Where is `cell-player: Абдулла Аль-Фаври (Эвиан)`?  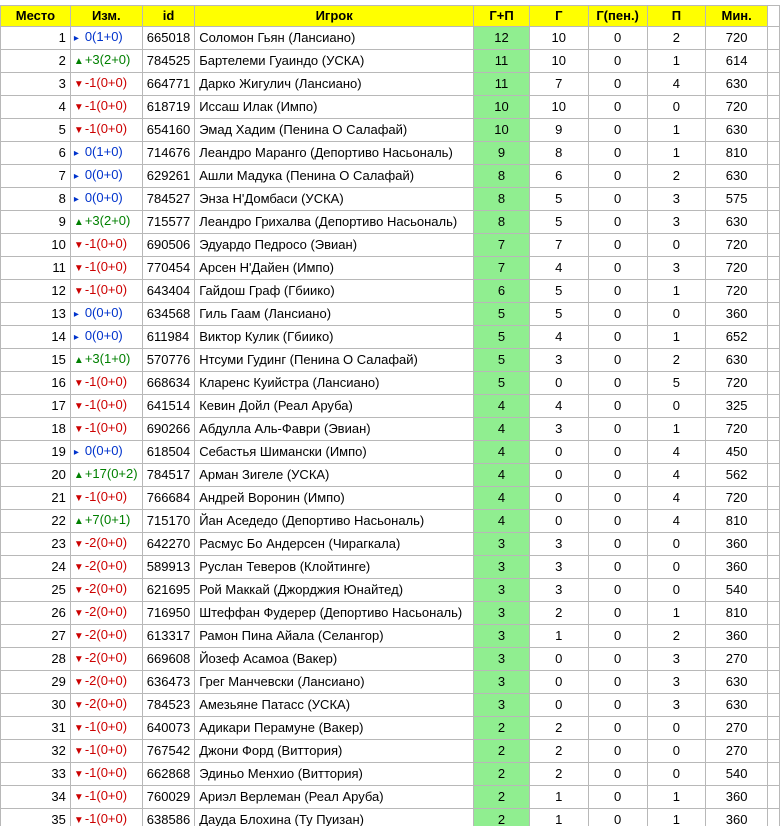
cell-player: Абдулла Аль-Фаври (Эвиан) is located at coordinates (334, 429).